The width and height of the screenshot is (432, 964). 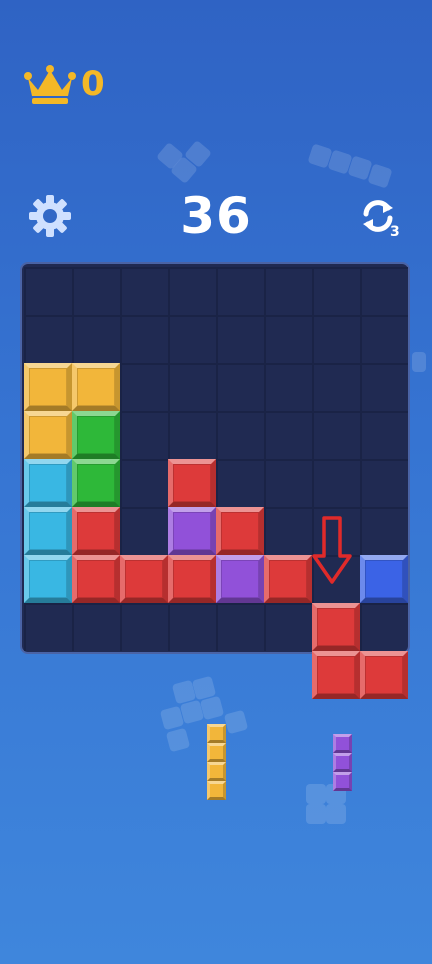 What do you see at coordinates (384, 579) in the screenshot?
I see `board-block-blue` at bounding box center [384, 579].